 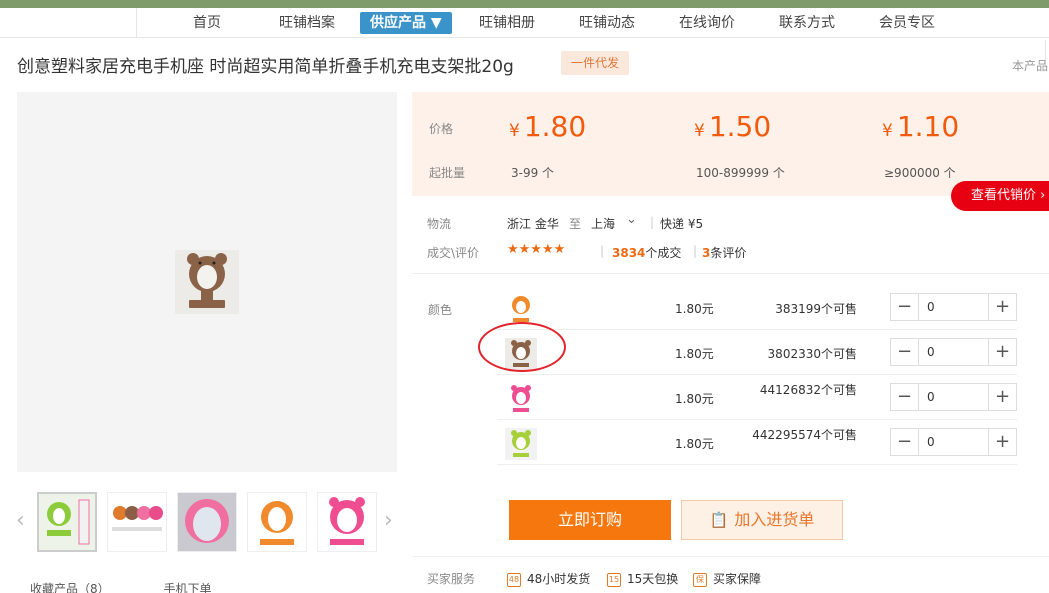 What do you see at coordinates (920, 173) in the screenshot?
I see `range-tier-3: ≥900000 个` at bounding box center [920, 173].